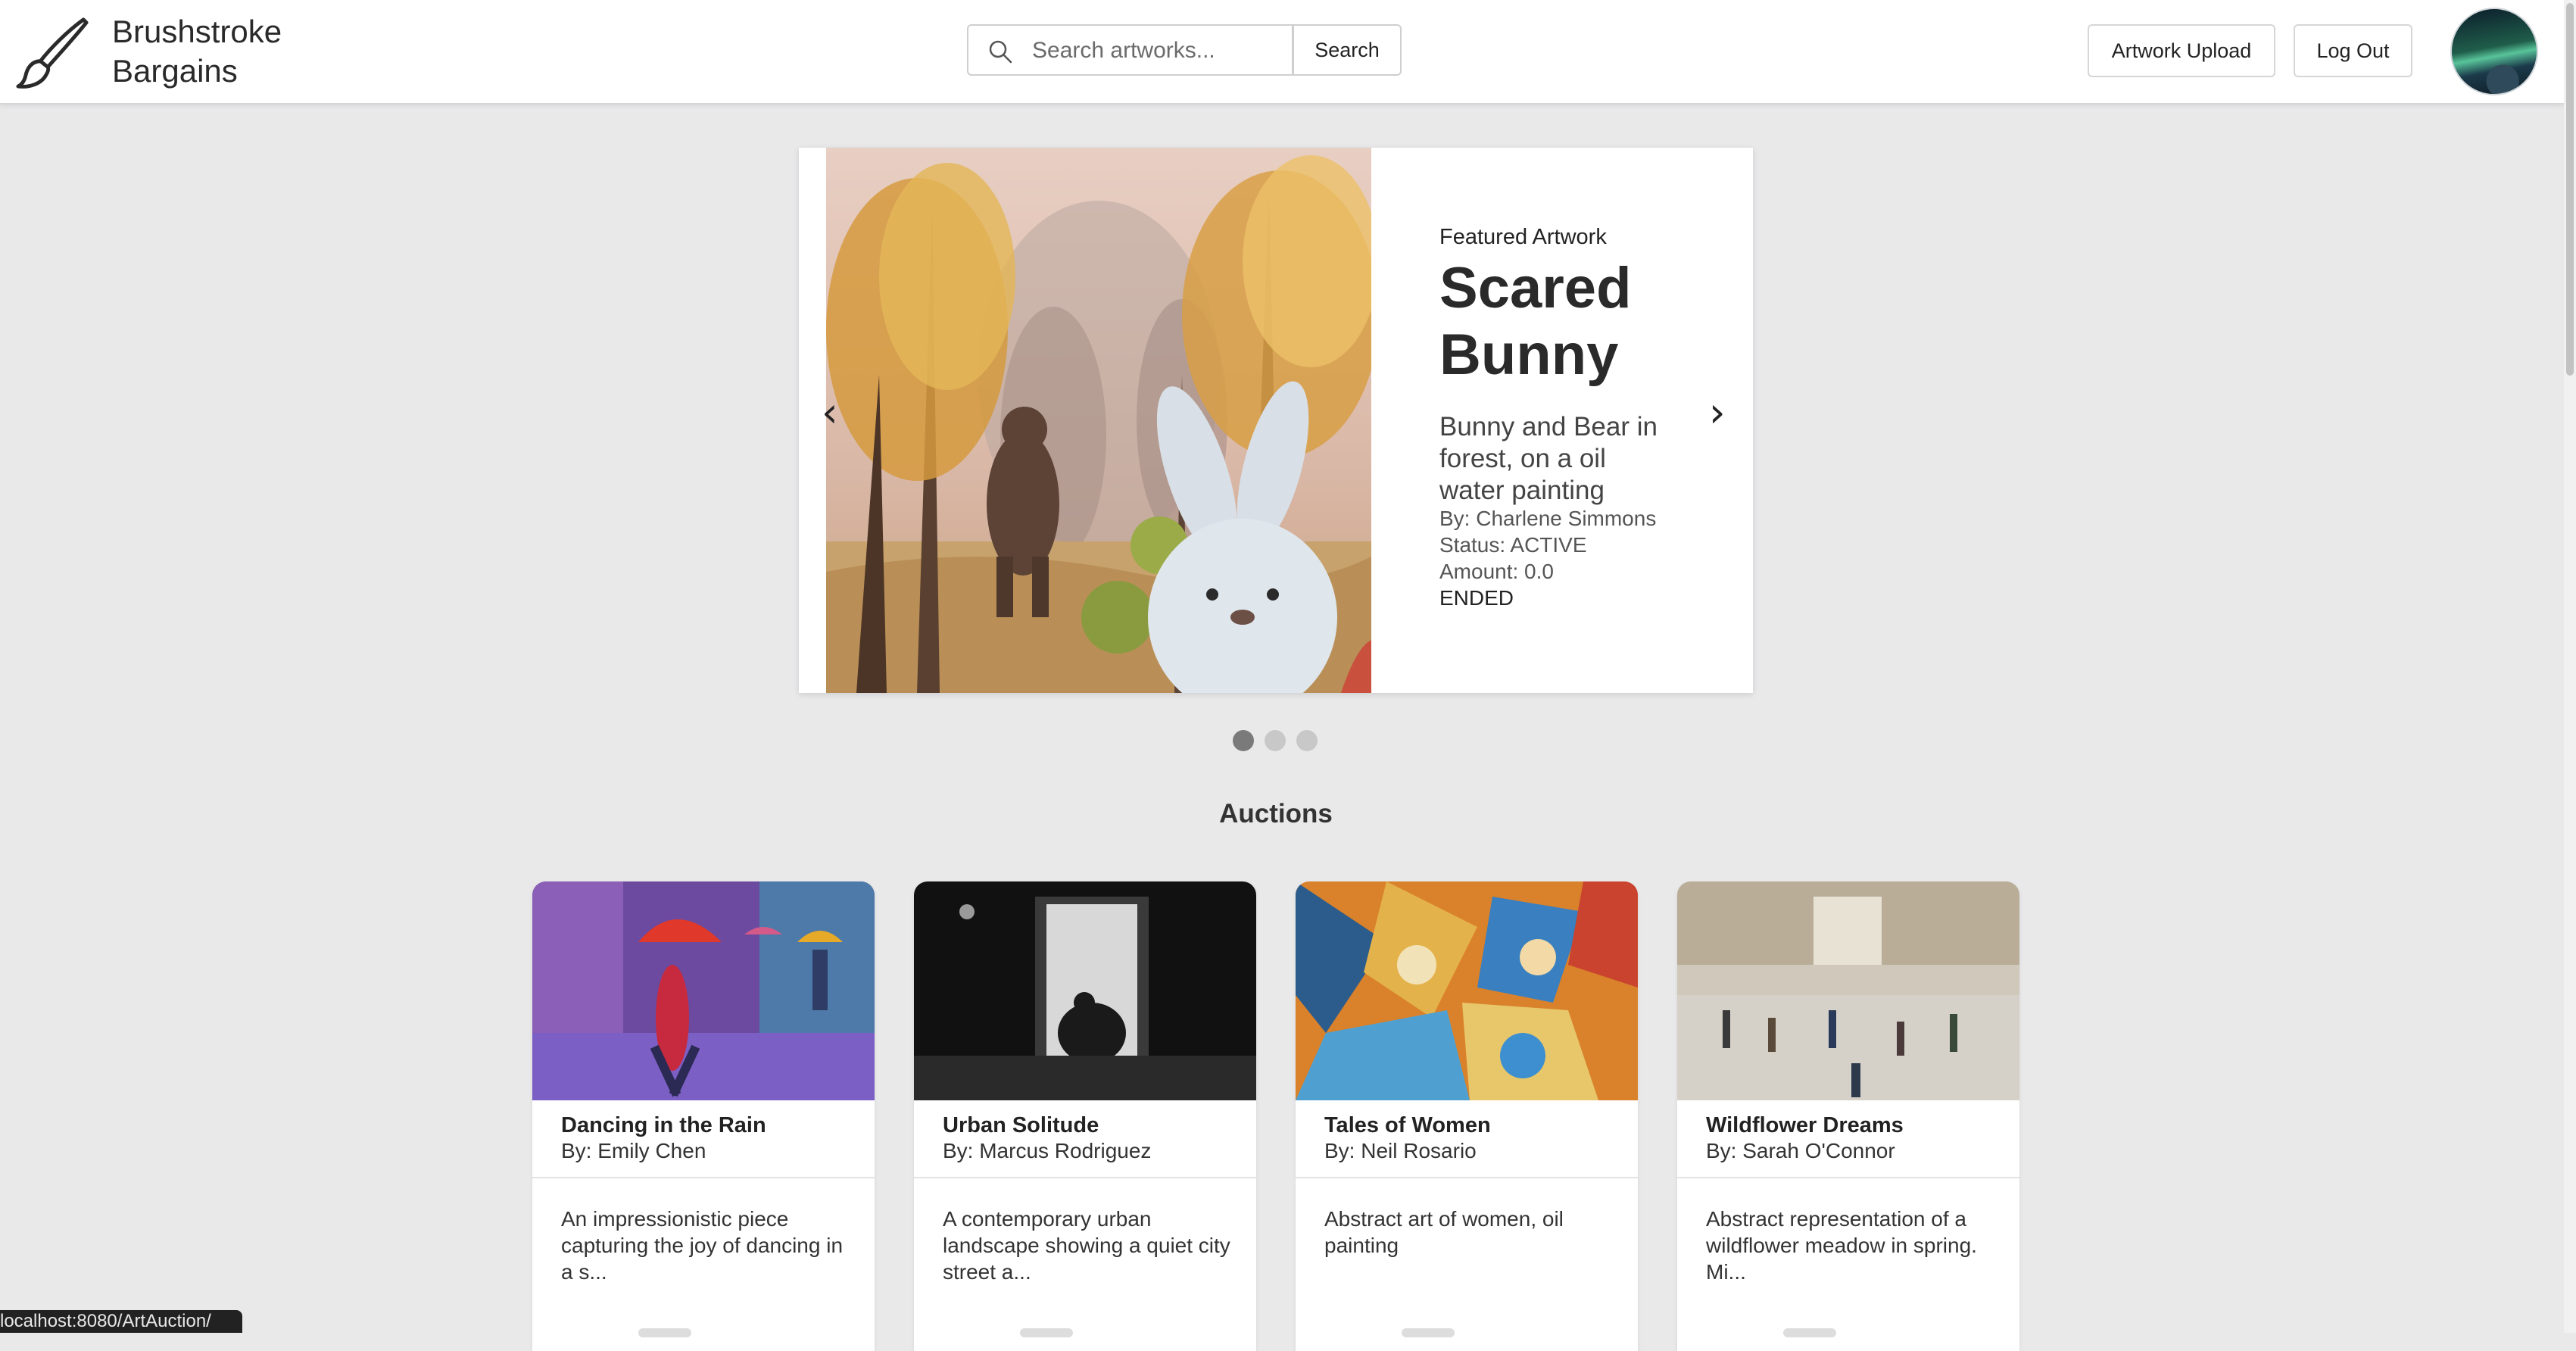  I want to click on brand-line-1: Brushstroke, so click(197, 31).